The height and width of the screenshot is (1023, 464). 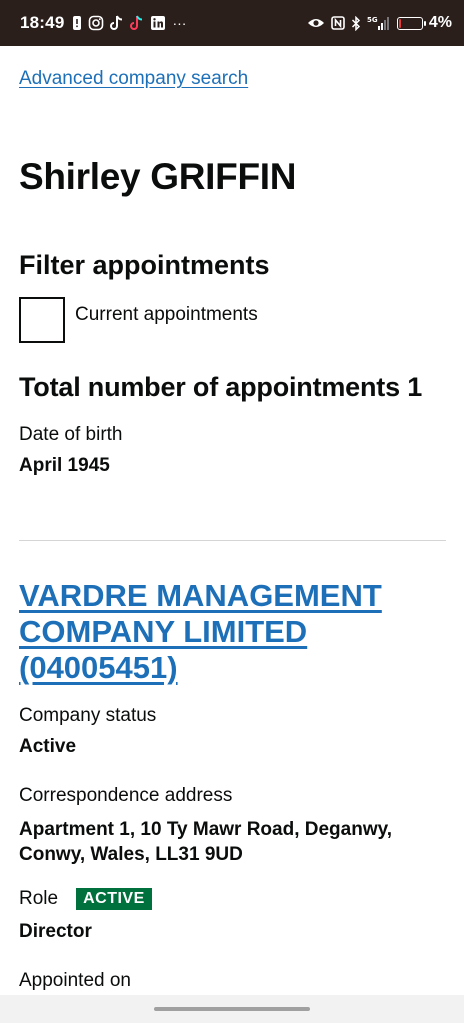 What do you see at coordinates (129, 23) in the screenshot?
I see `status-left-icons: ···` at bounding box center [129, 23].